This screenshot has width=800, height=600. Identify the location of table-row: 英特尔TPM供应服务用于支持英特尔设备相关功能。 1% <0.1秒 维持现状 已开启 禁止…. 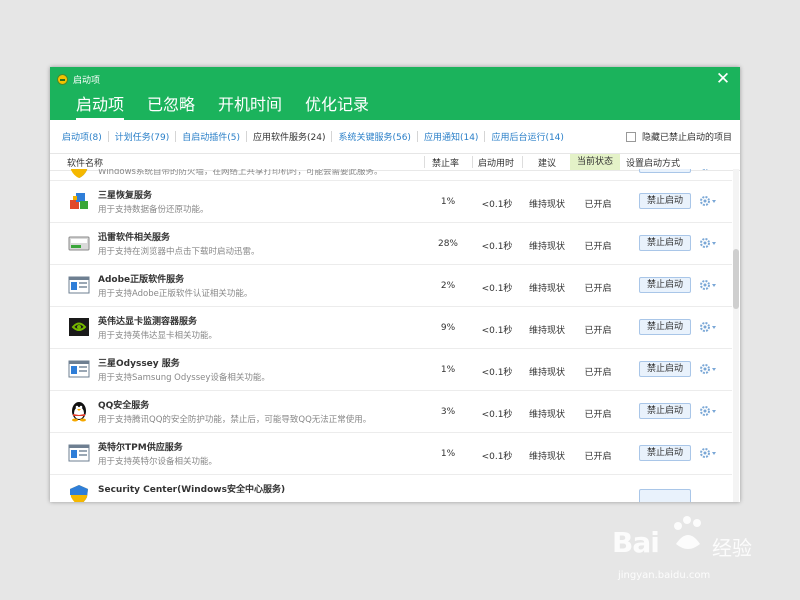
(391, 454).